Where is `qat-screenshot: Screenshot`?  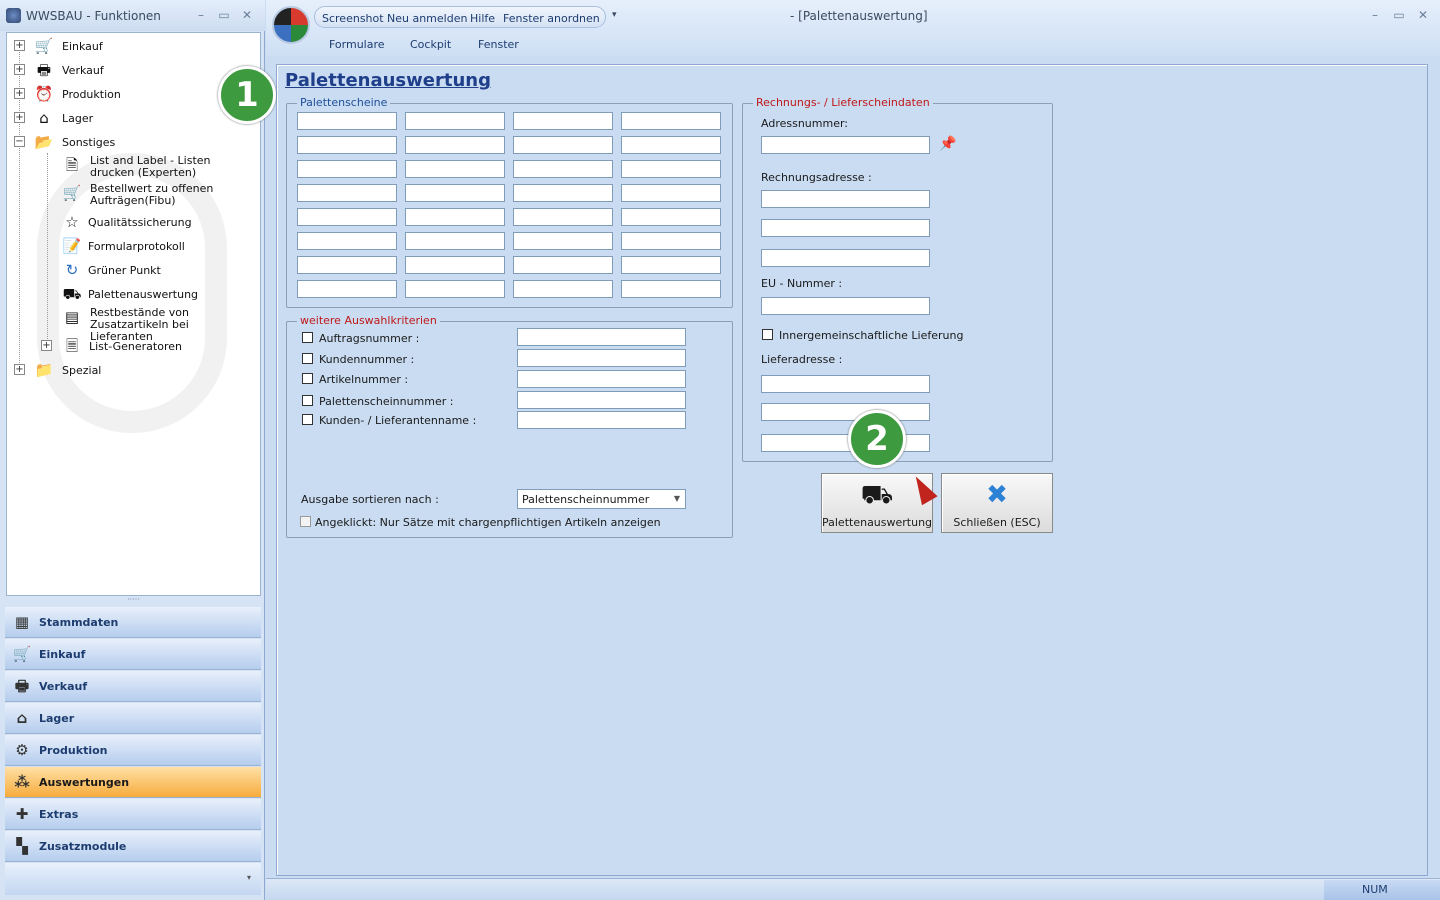
qat-screenshot: Screenshot is located at coordinates (353, 18).